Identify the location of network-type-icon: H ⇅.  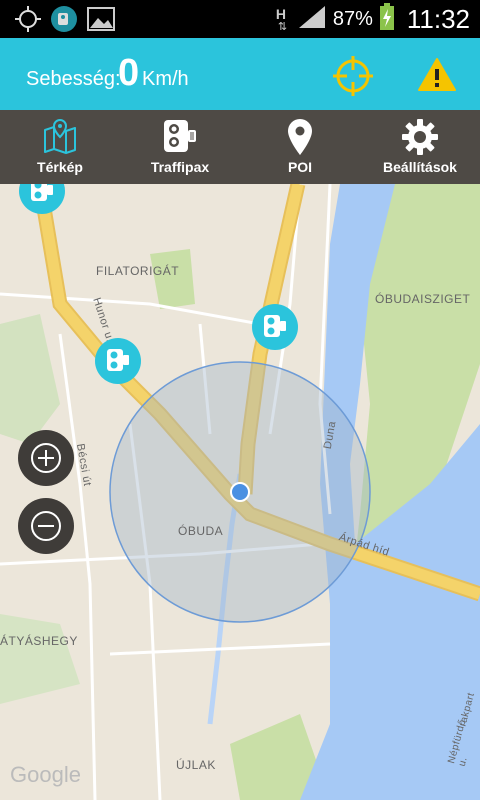
(281, 19).